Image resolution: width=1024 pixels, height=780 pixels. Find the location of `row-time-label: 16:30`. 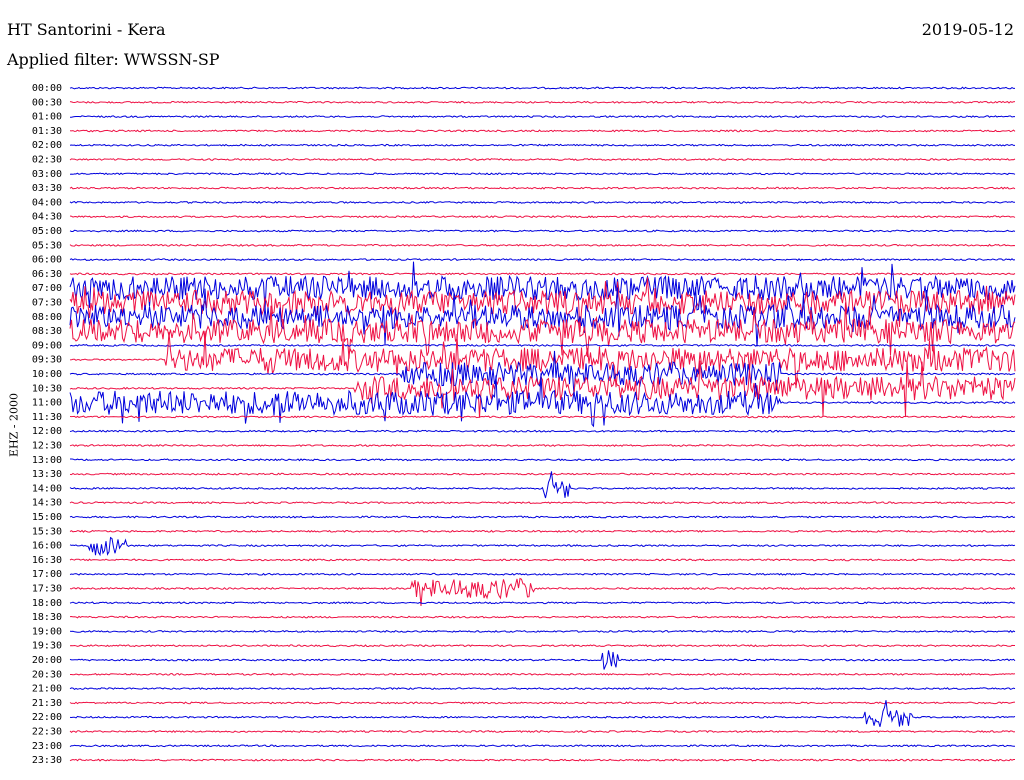

row-time-label: 16:30 is located at coordinates (47, 560).